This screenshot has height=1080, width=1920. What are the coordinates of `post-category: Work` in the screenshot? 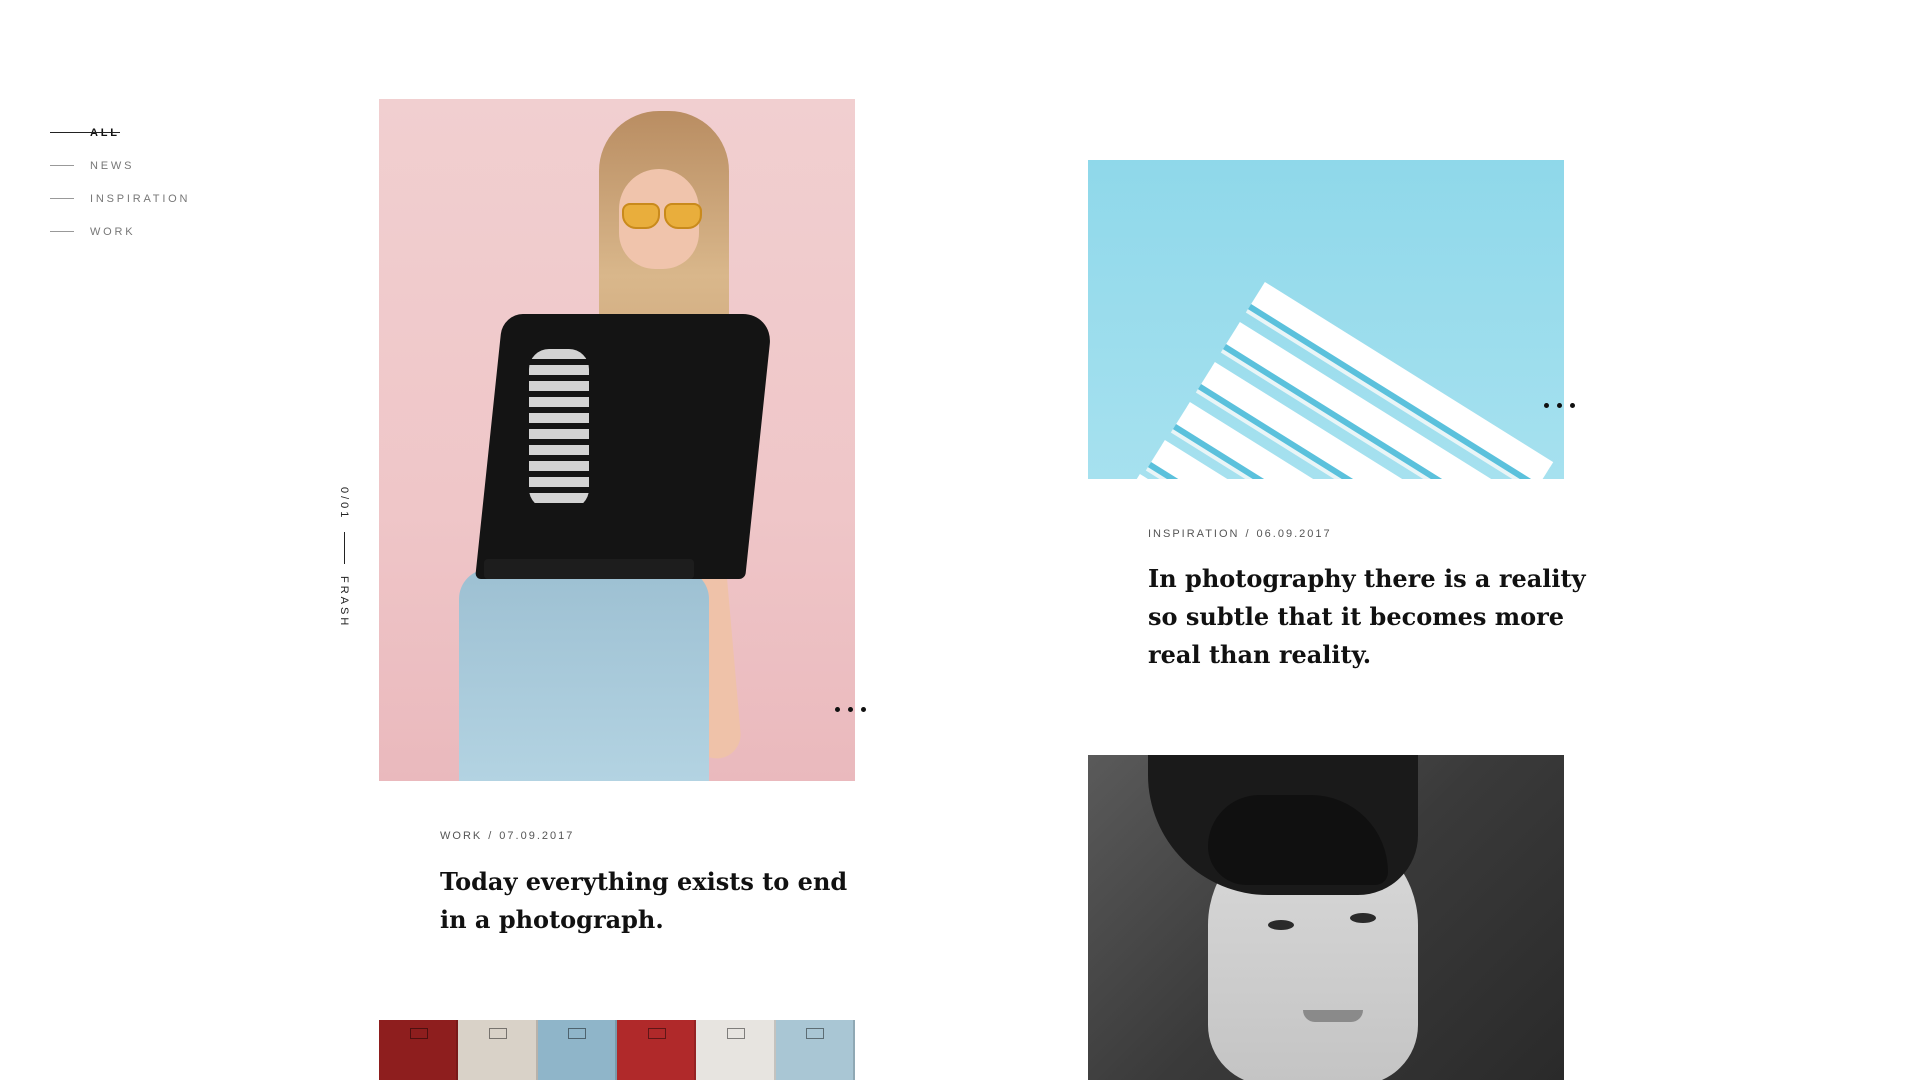 It's located at (461, 836).